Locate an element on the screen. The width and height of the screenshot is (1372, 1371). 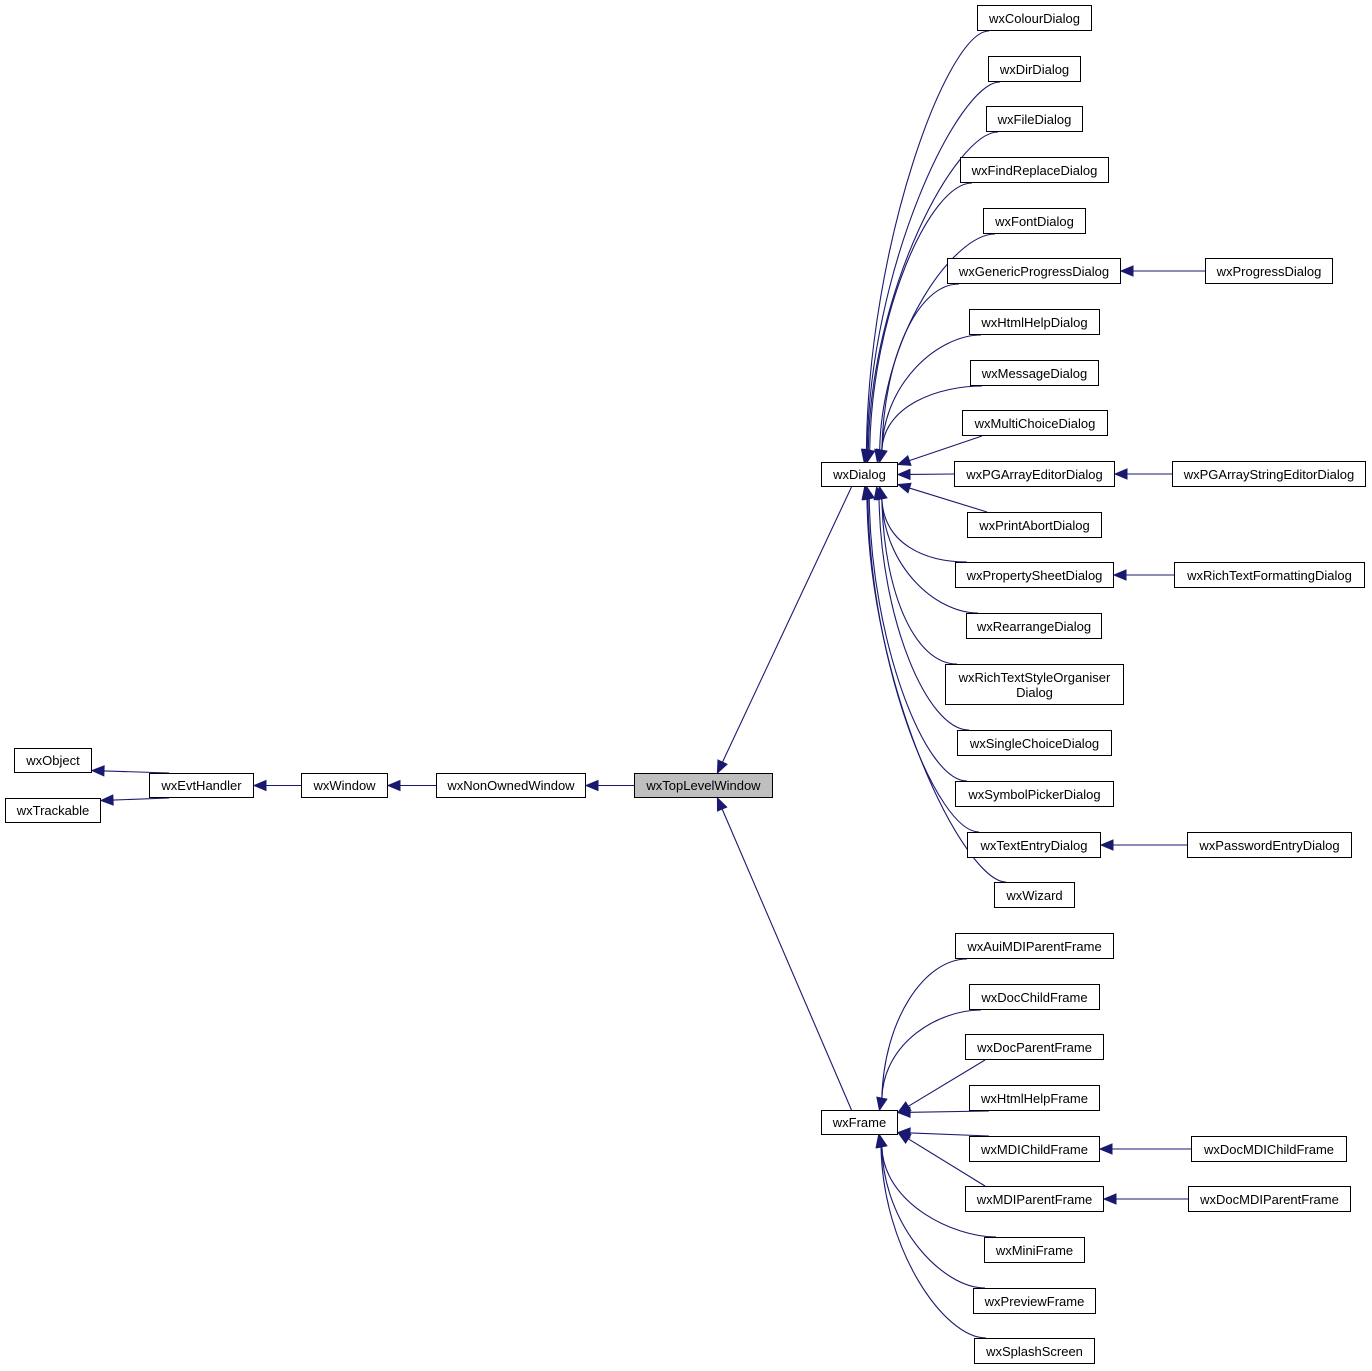
node-wxPGArrayStringEditorDialog: wxPGArrayStringEditorDialog is located at coordinates (1269, 474).